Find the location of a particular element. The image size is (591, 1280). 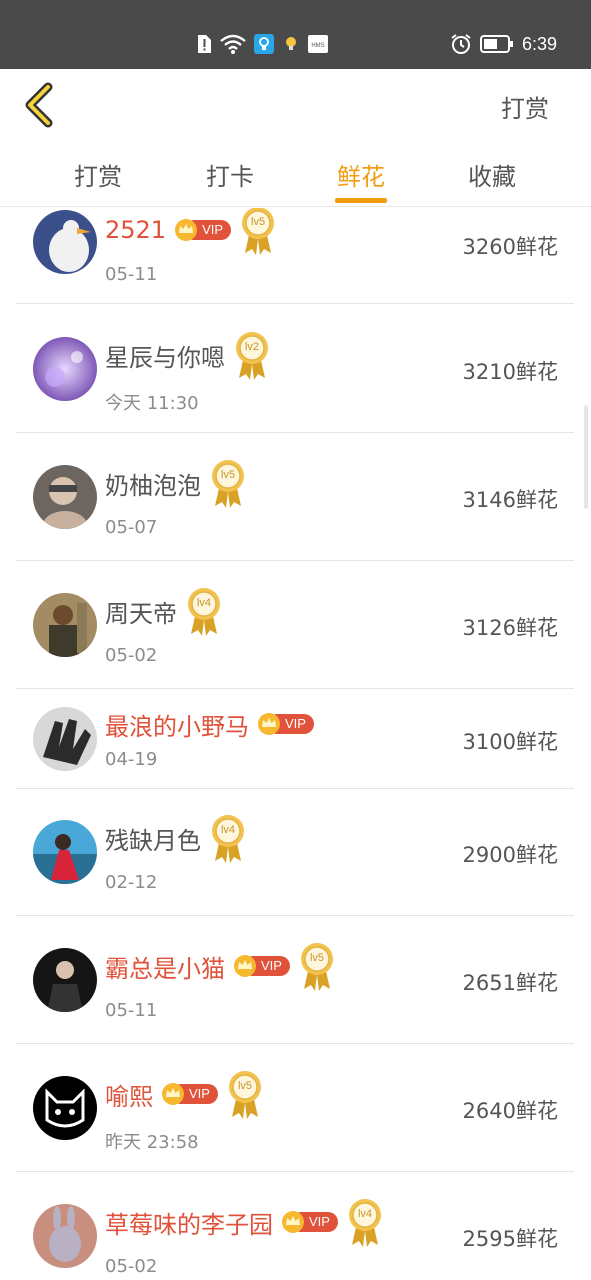

user-name: 周天帝 is located at coordinates (141, 613).